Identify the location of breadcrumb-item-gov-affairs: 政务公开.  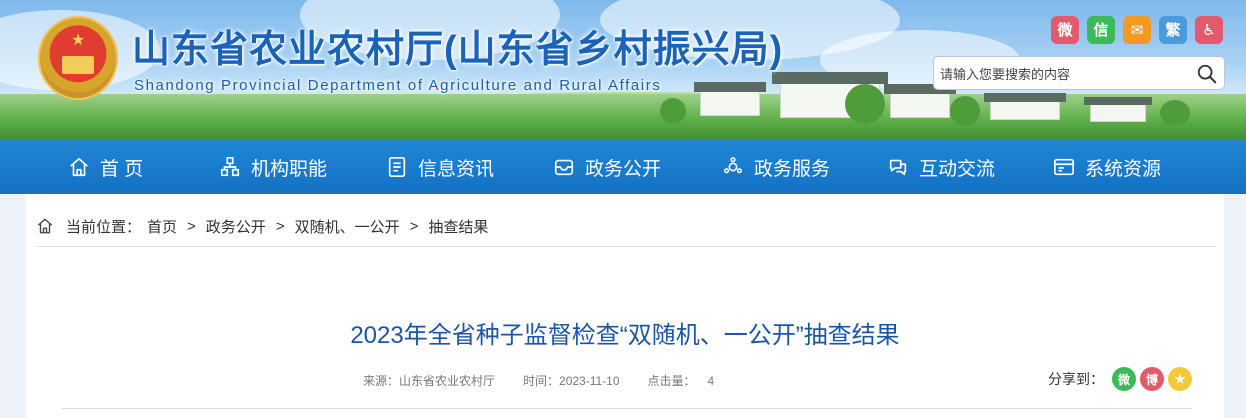
(236, 226).